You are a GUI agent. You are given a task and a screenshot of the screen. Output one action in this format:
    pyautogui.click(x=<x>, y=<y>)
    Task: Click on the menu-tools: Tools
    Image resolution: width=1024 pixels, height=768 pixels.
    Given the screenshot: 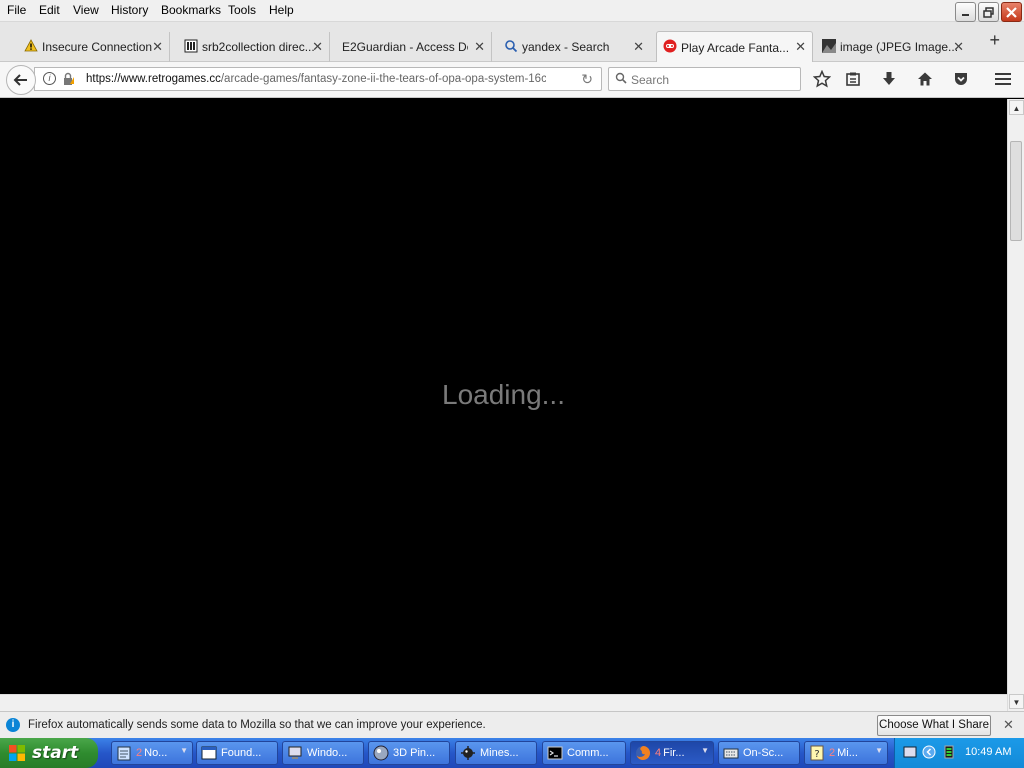 What is the action you would take?
    pyautogui.click(x=242, y=10)
    